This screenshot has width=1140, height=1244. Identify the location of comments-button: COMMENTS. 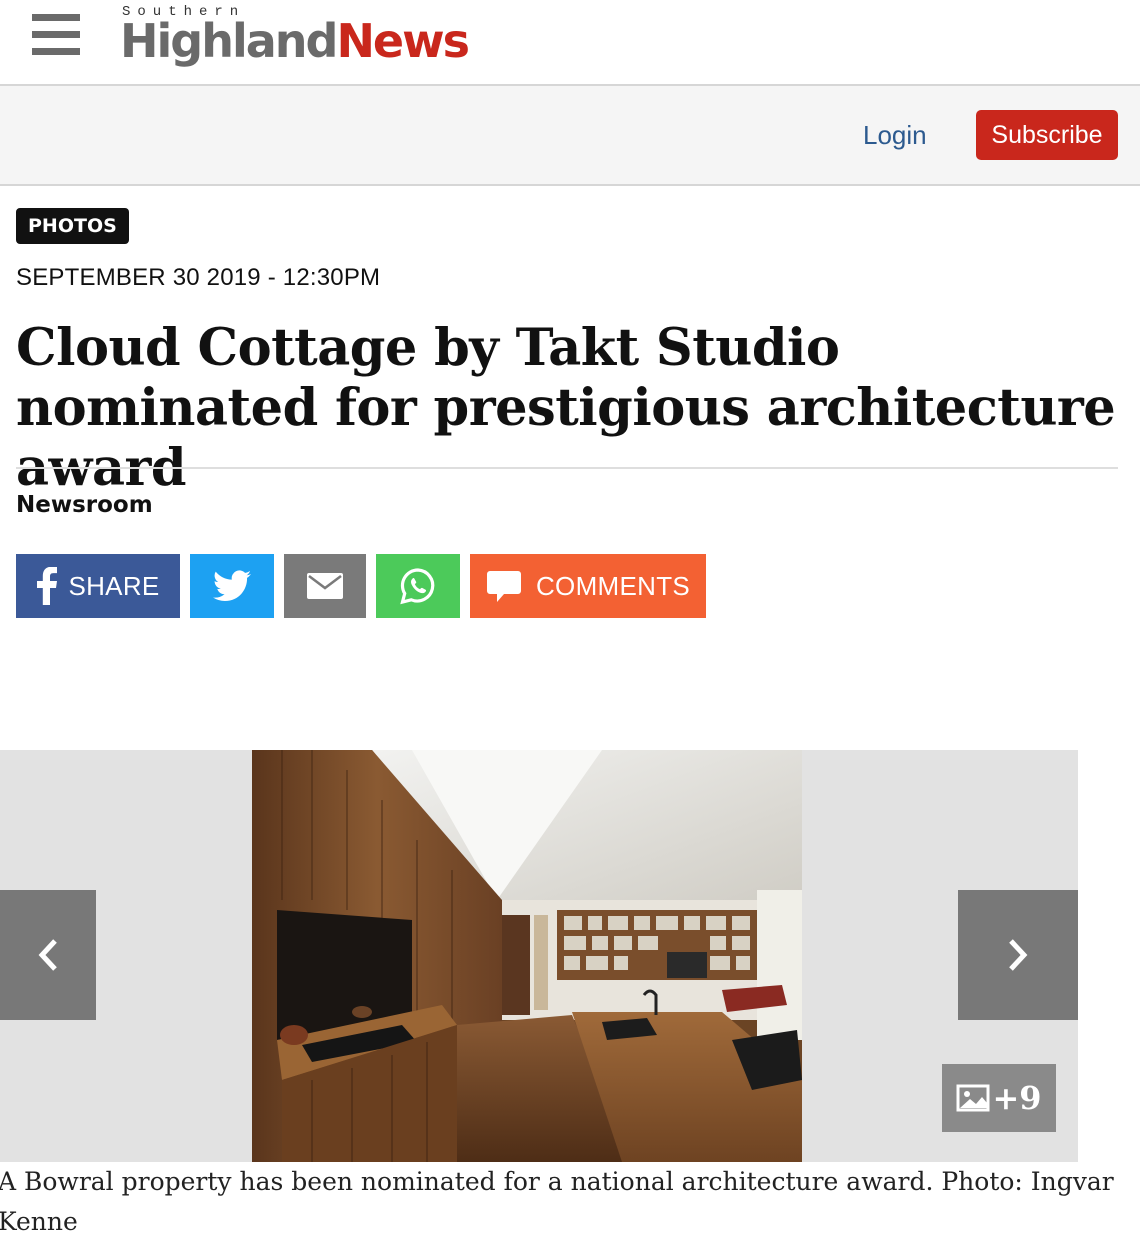
(588, 586).